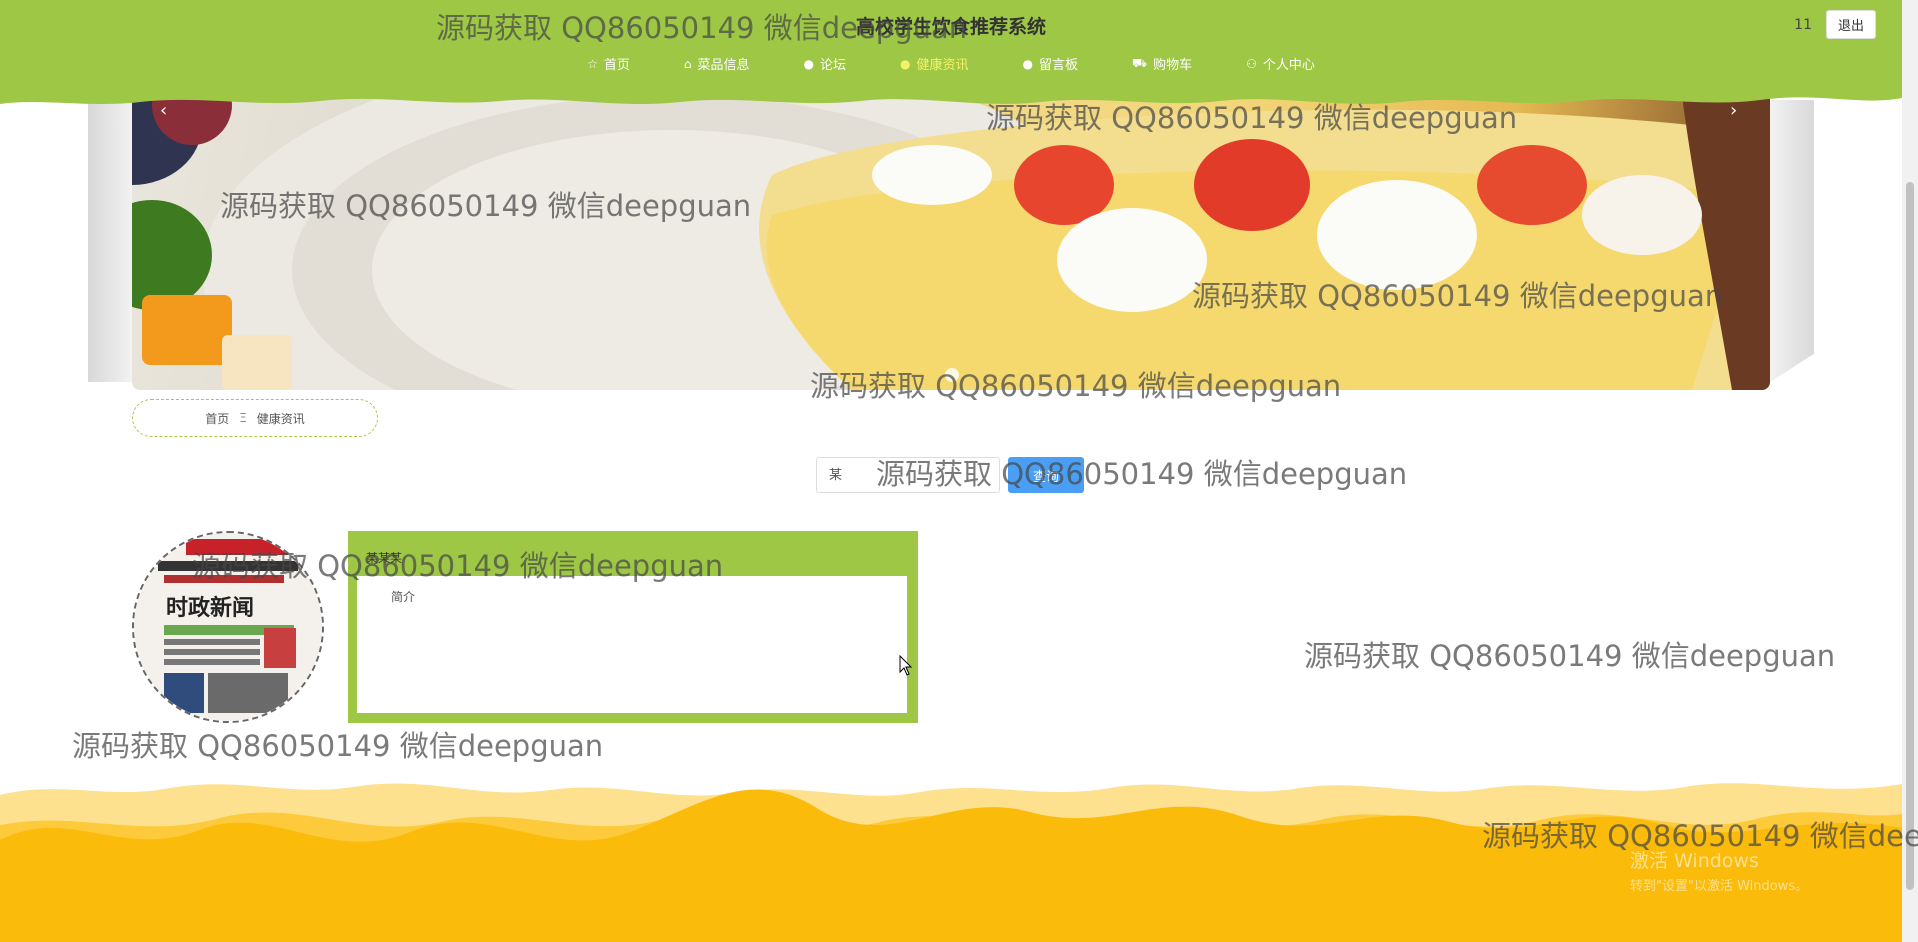 The height and width of the screenshot is (942, 1918). I want to click on nav-item-label: 论坛, so click(832, 65).